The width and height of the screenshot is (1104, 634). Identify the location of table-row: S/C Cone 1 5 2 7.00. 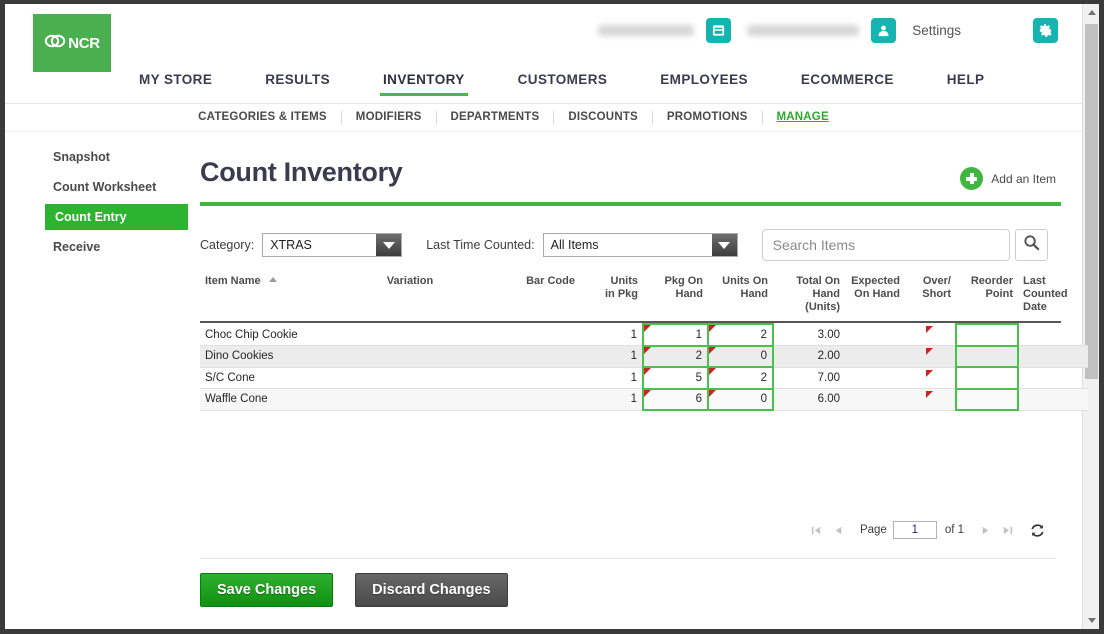
(644, 378).